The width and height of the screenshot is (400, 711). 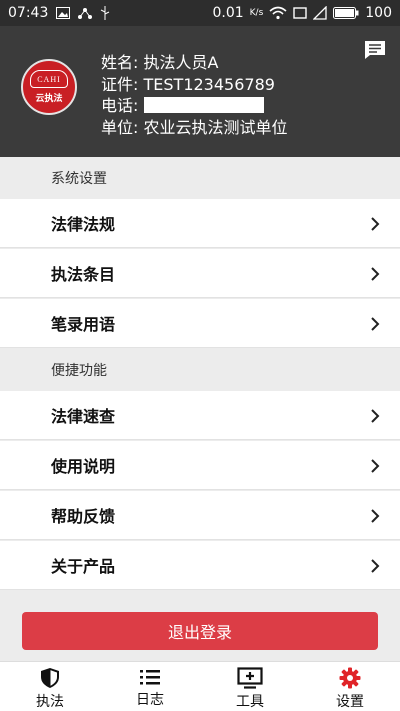 I want to click on name-label: 姓名:, so click(x=120, y=62).